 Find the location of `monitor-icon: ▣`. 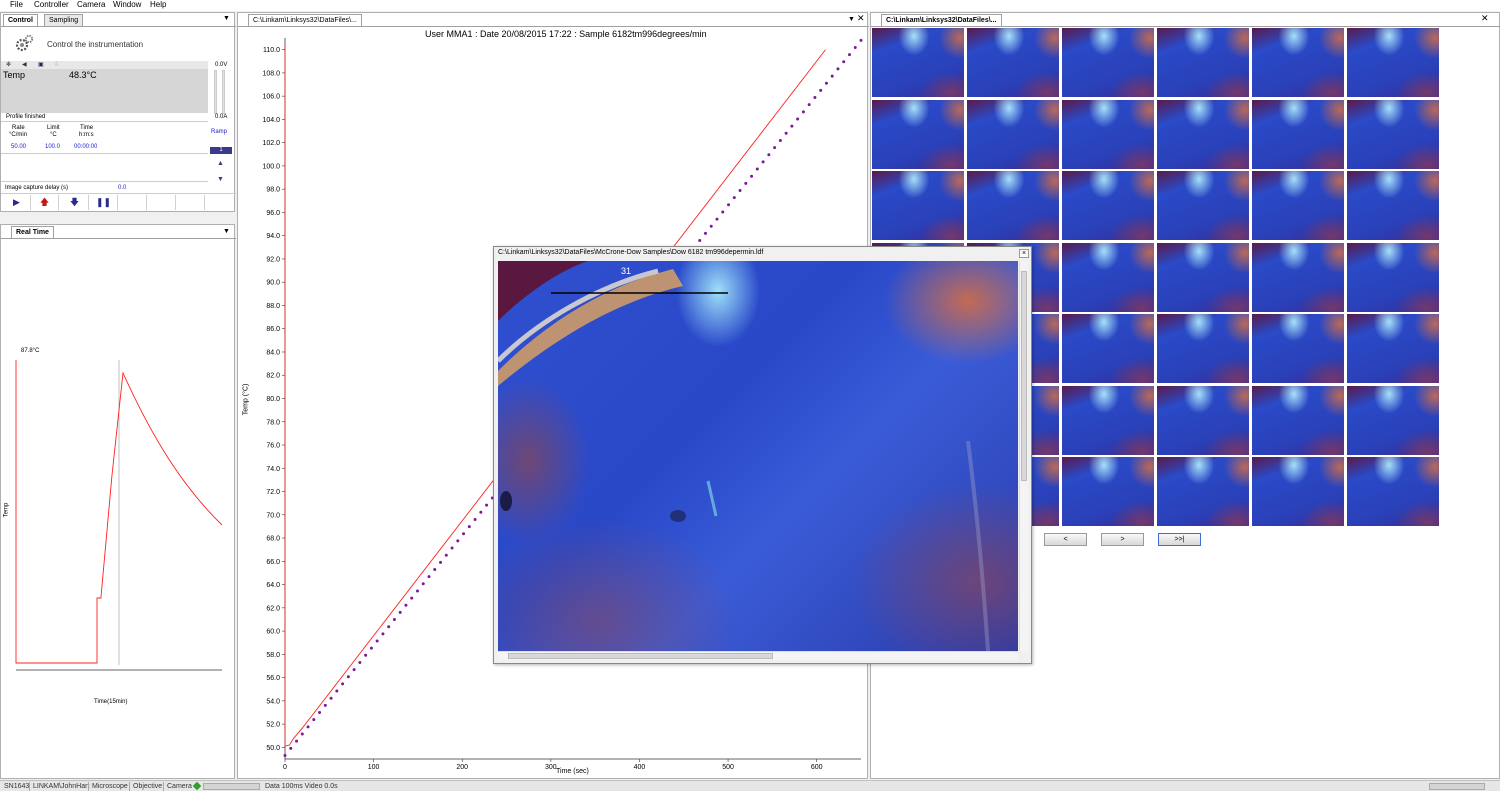

monitor-icon: ▣ is located at coordinates (41, 64).